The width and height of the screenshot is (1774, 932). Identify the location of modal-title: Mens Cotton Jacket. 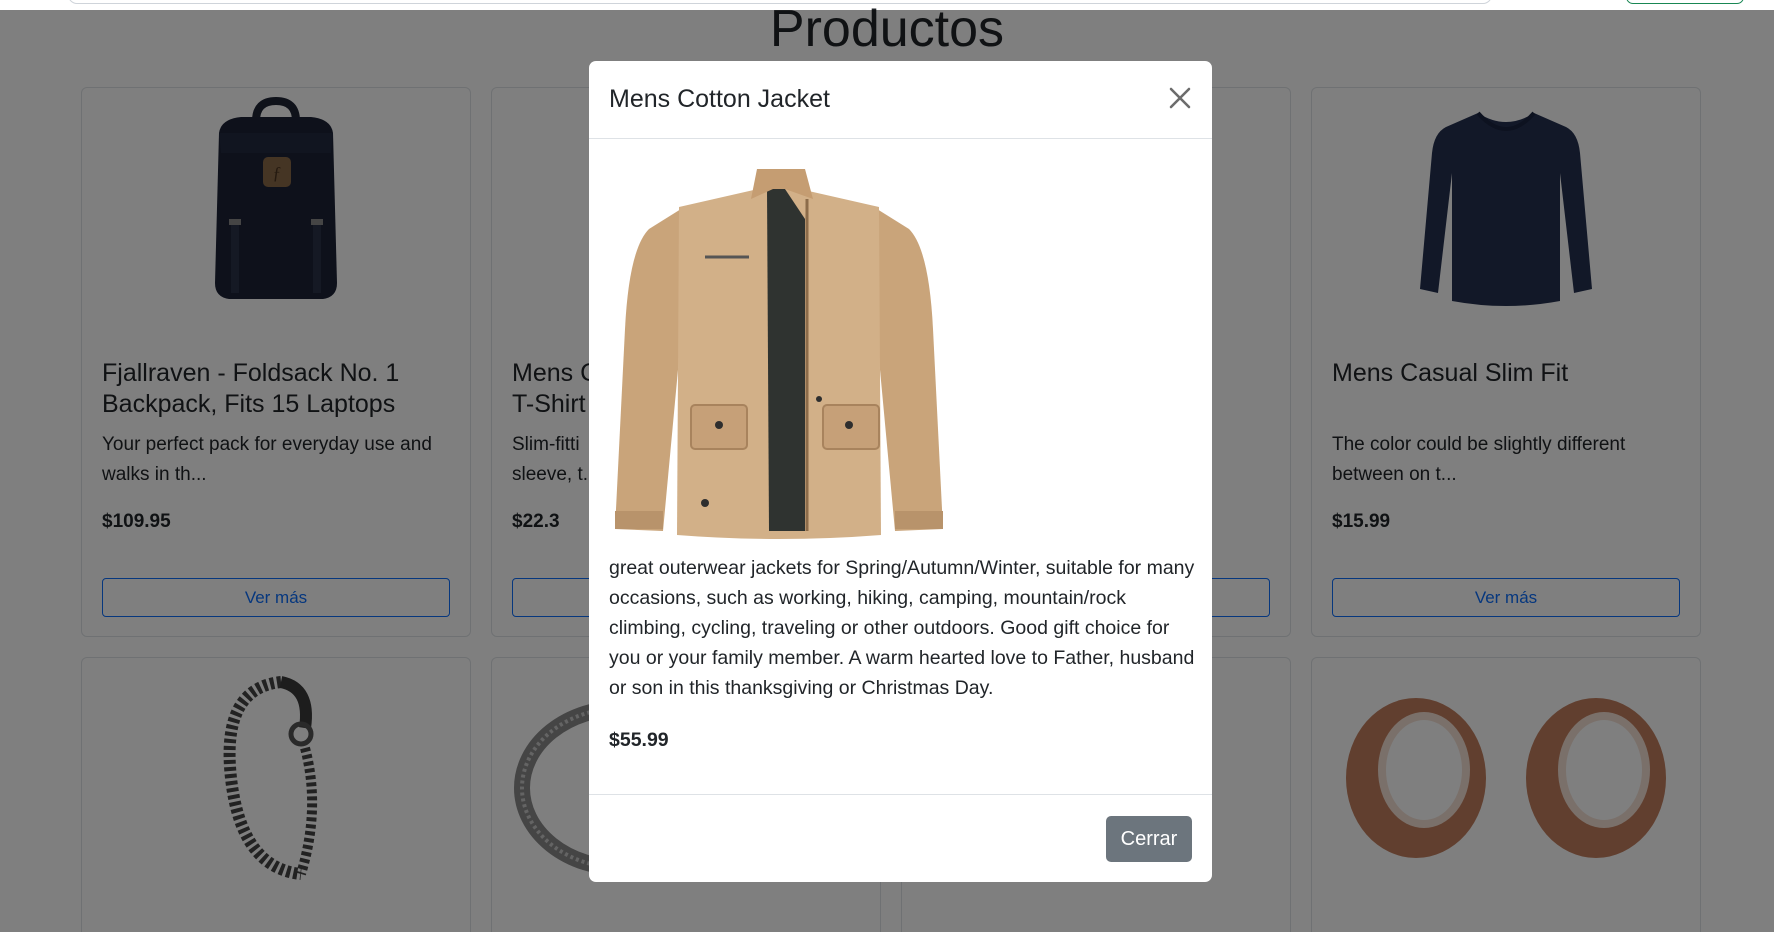
(719, 99).